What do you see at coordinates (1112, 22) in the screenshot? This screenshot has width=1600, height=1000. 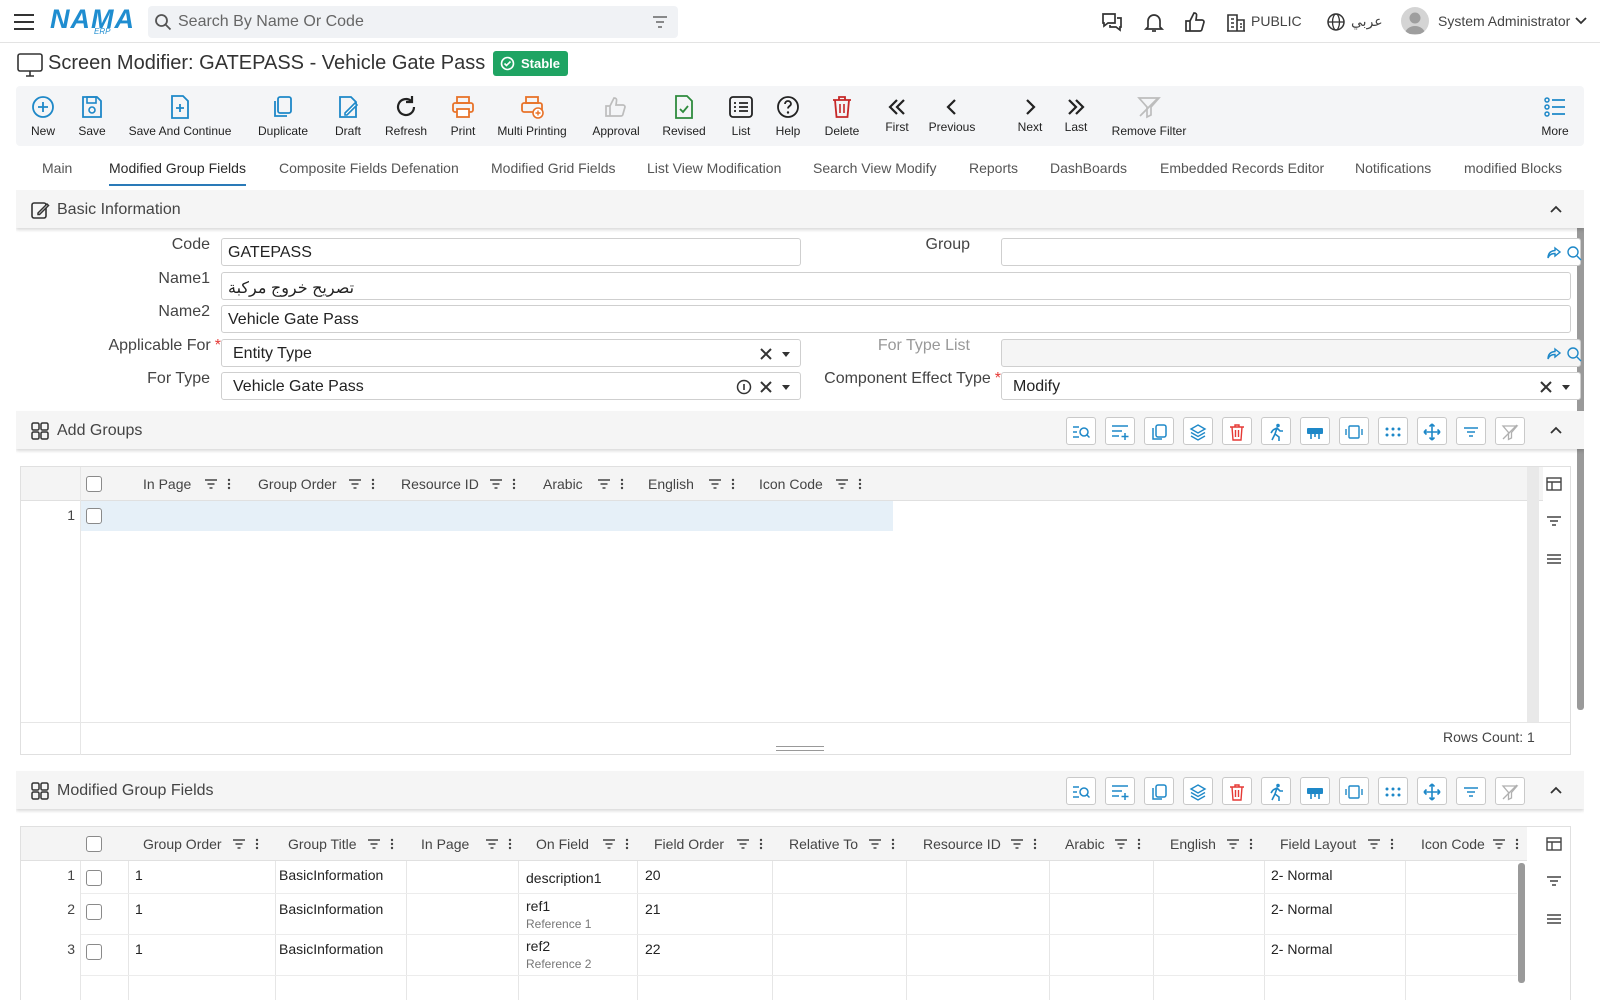 I see `chat-icon` at bounding box center [1112, 22].